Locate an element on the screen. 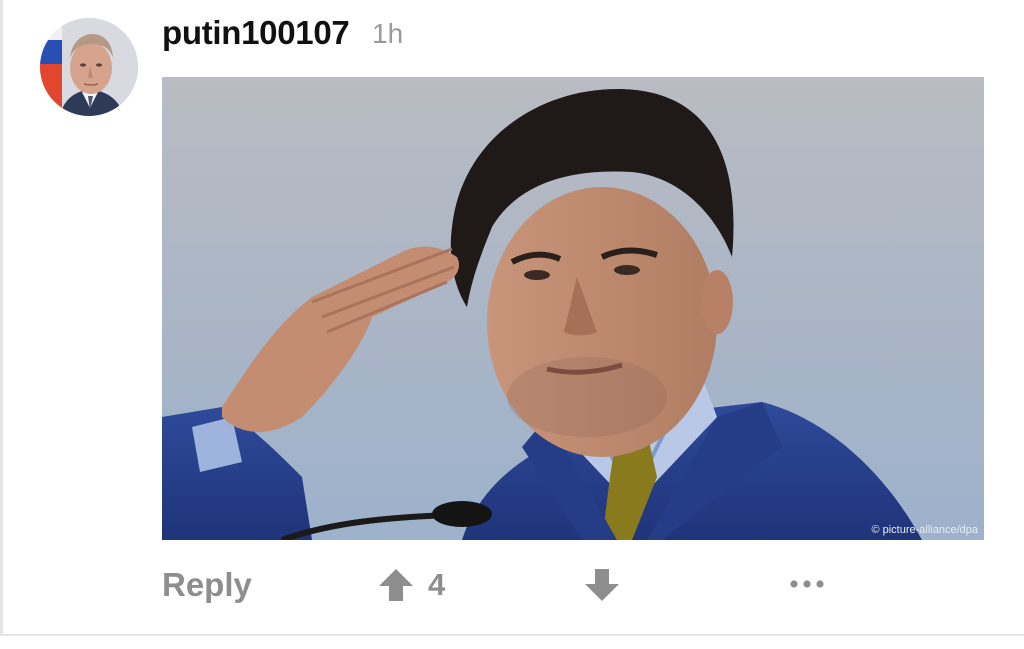 This screenshot has width=1024, height=649. avatar is located at coordinates (89, 67).